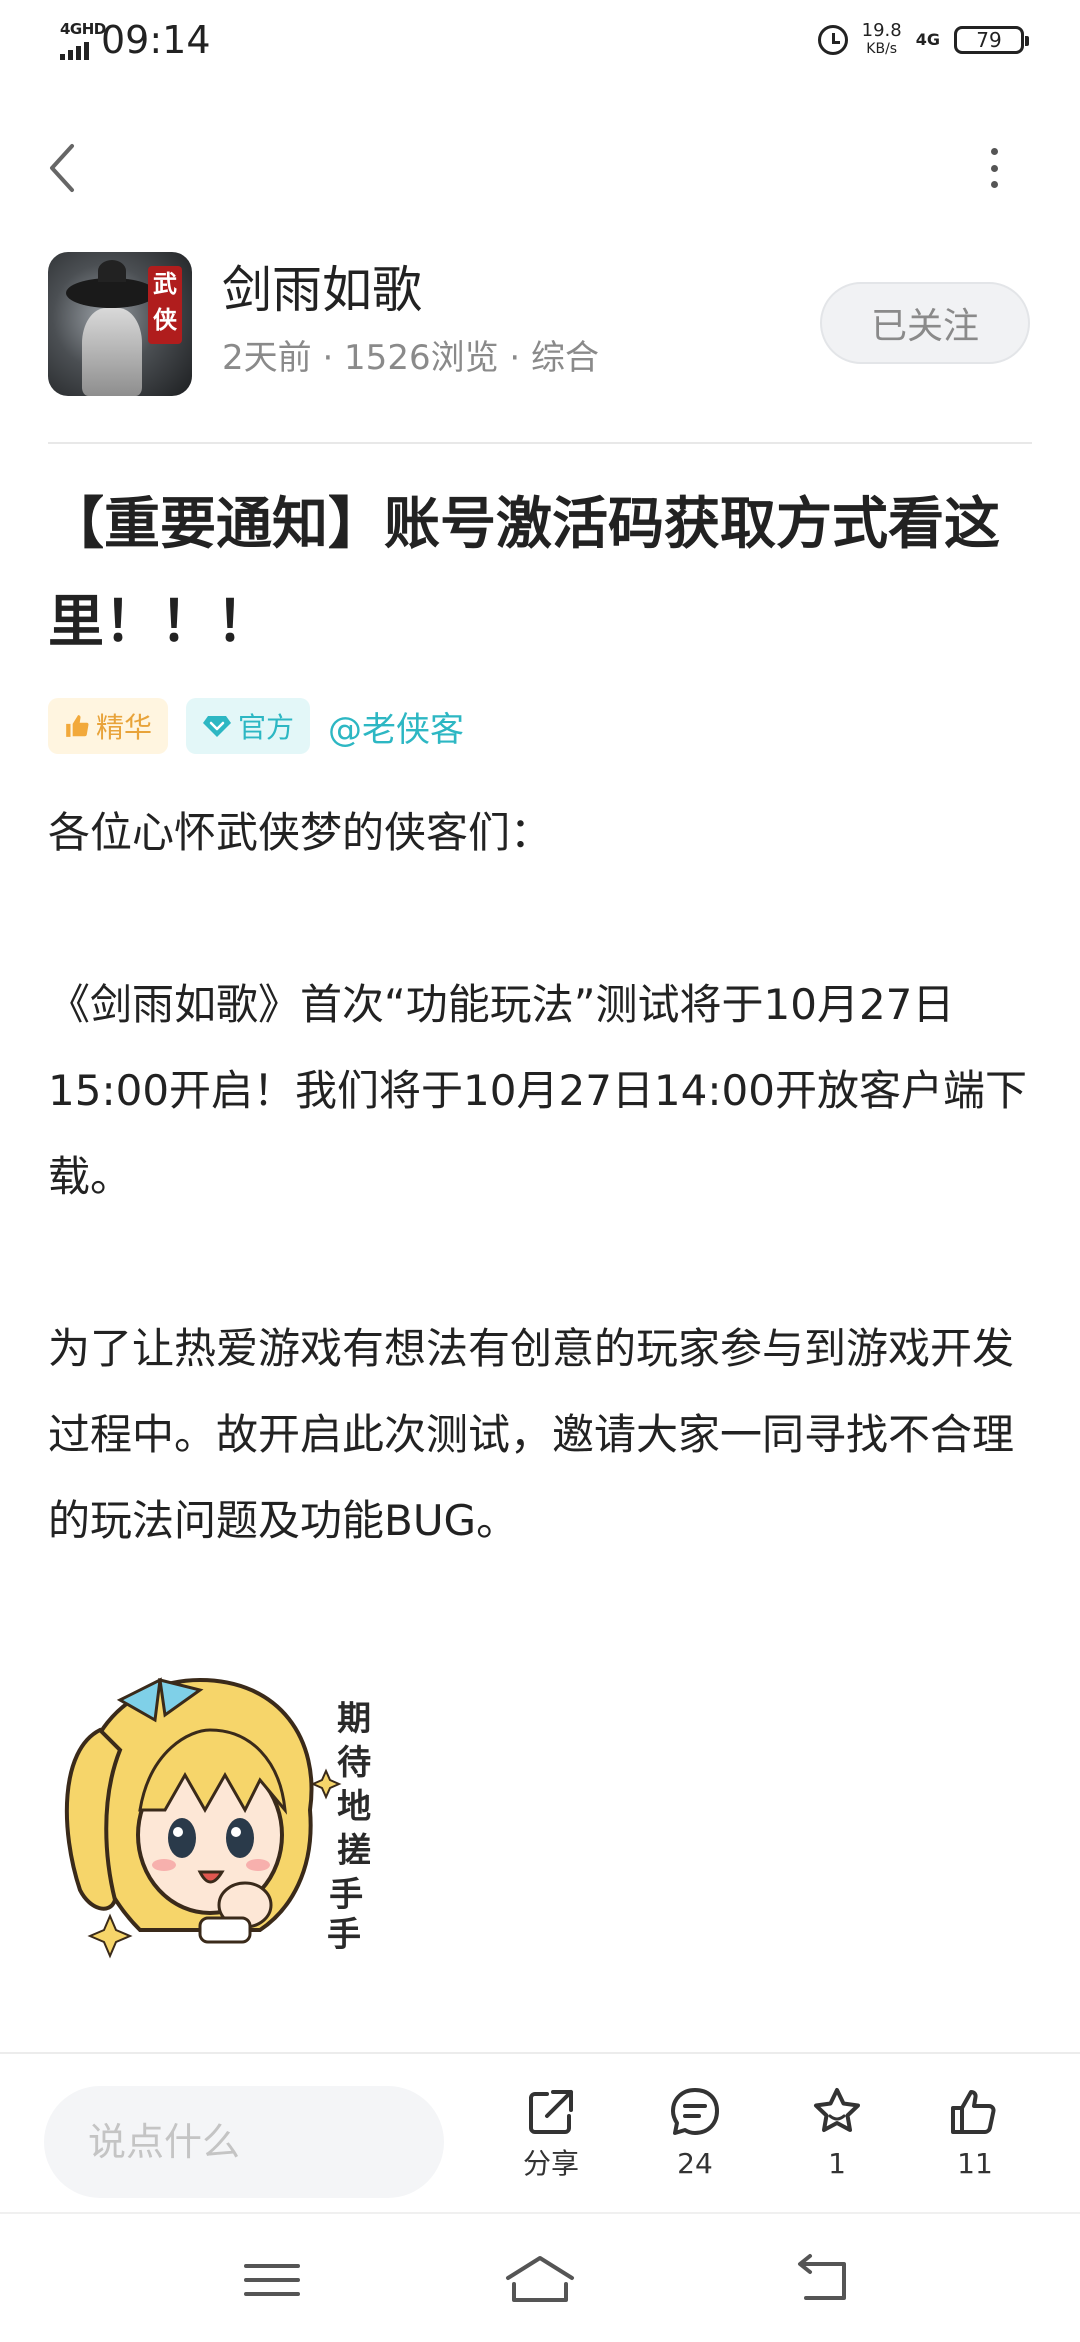 This screenshot has height=2342, width=1080. What do you see at coordinates (266, 727) in the screenshot?
I see `tag-official-label: 官方` at bounding box center [266, 727].